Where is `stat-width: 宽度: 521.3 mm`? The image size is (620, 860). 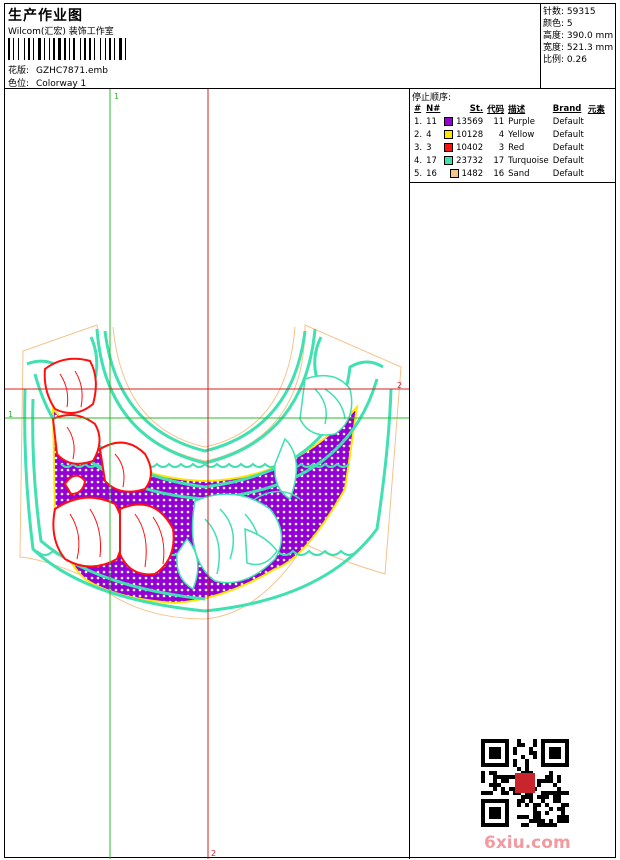 stat-width: 宽度: 521.3 mm is located at coordinates (578, 48).